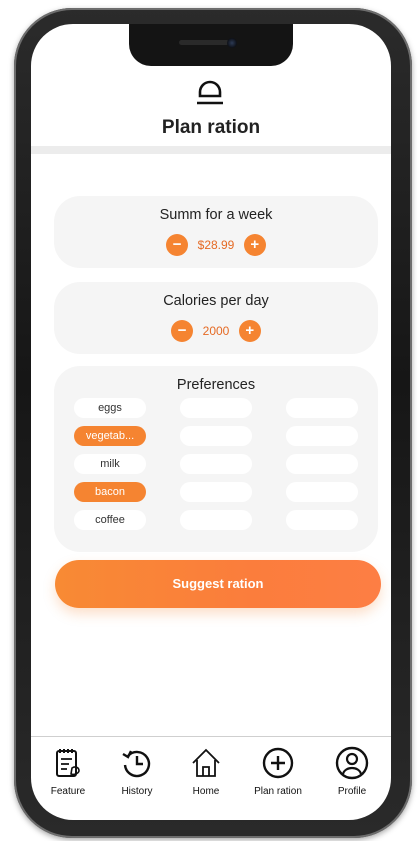 The width and height of the screenshot is (418, 841). I want to click on nav-item-profile: Profile, so click(352, 776).